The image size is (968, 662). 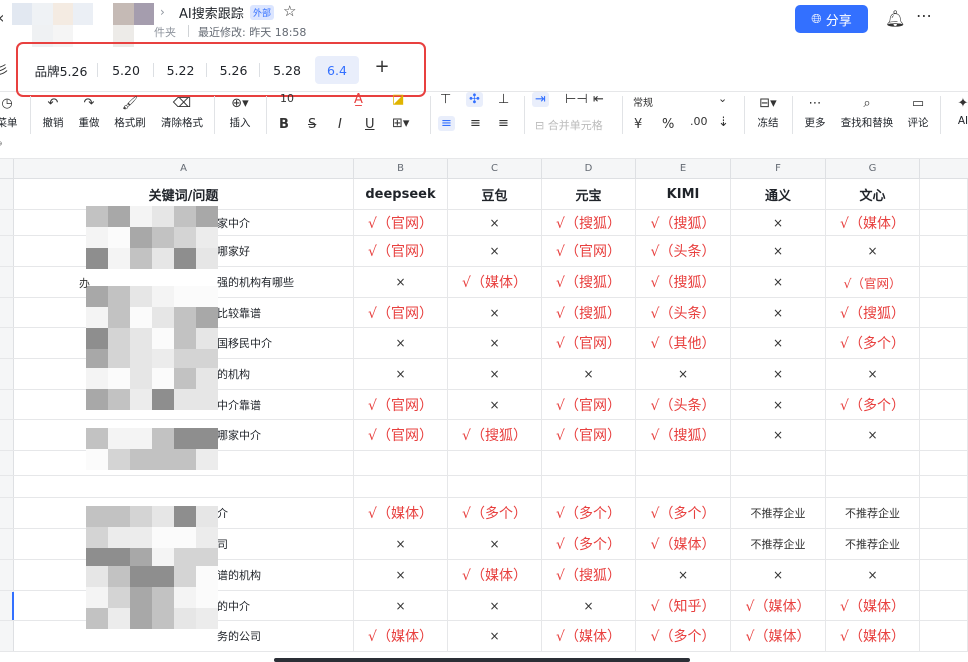 What do you see at coordinates (240, 113) in the screenshot?
I see `insert-button: ⊕▾ 插入` at bounding box center [240, 113].